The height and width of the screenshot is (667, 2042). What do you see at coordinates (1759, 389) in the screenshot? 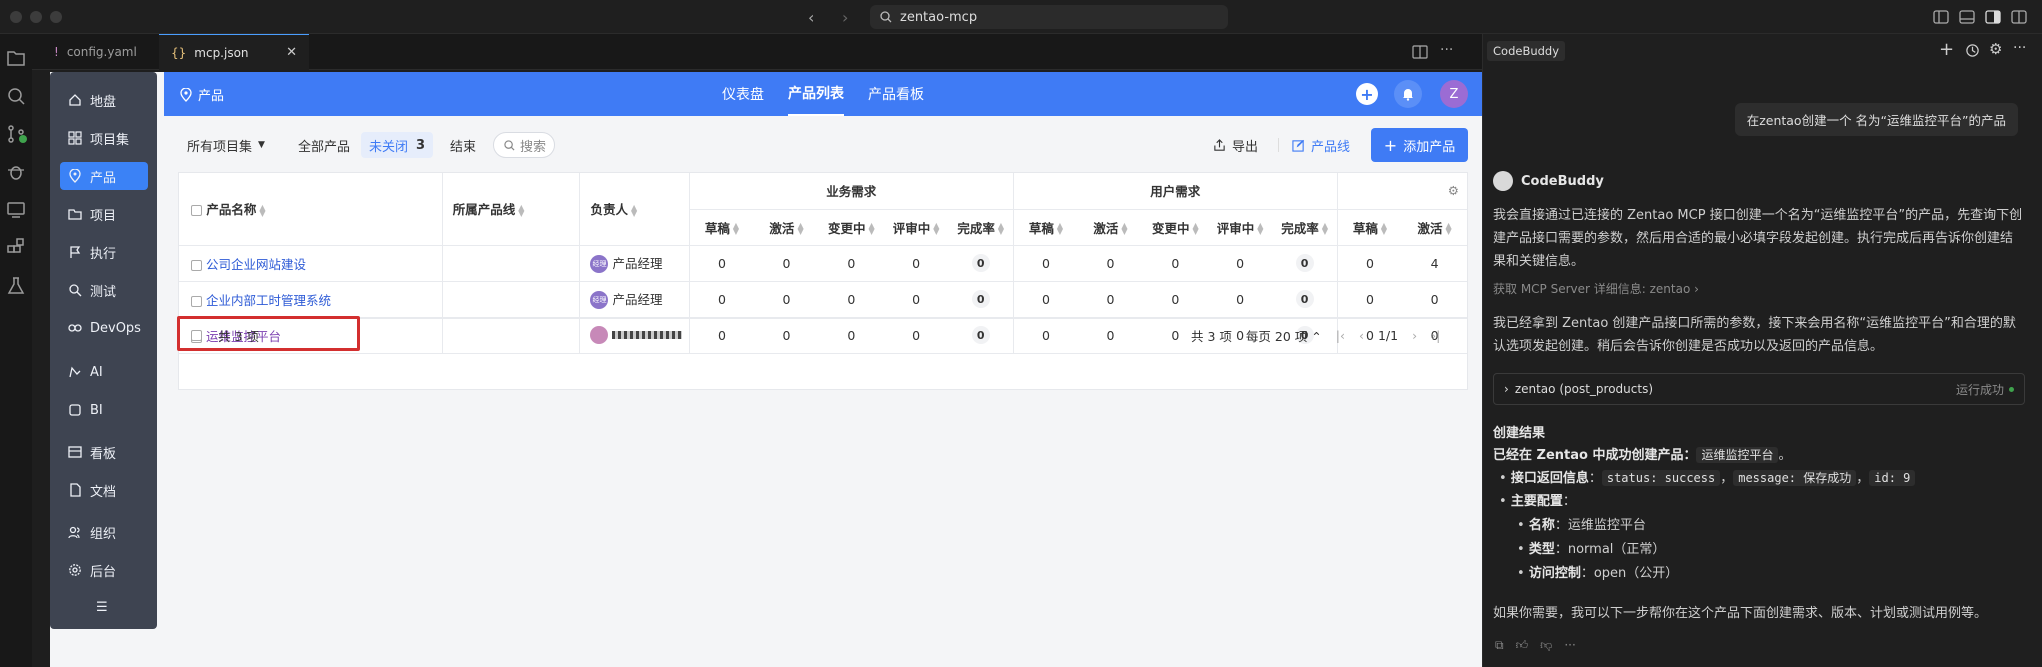
I see `tool-call-row: › zentao (post_products) 运行成功` at bounding box center [1759, 389].